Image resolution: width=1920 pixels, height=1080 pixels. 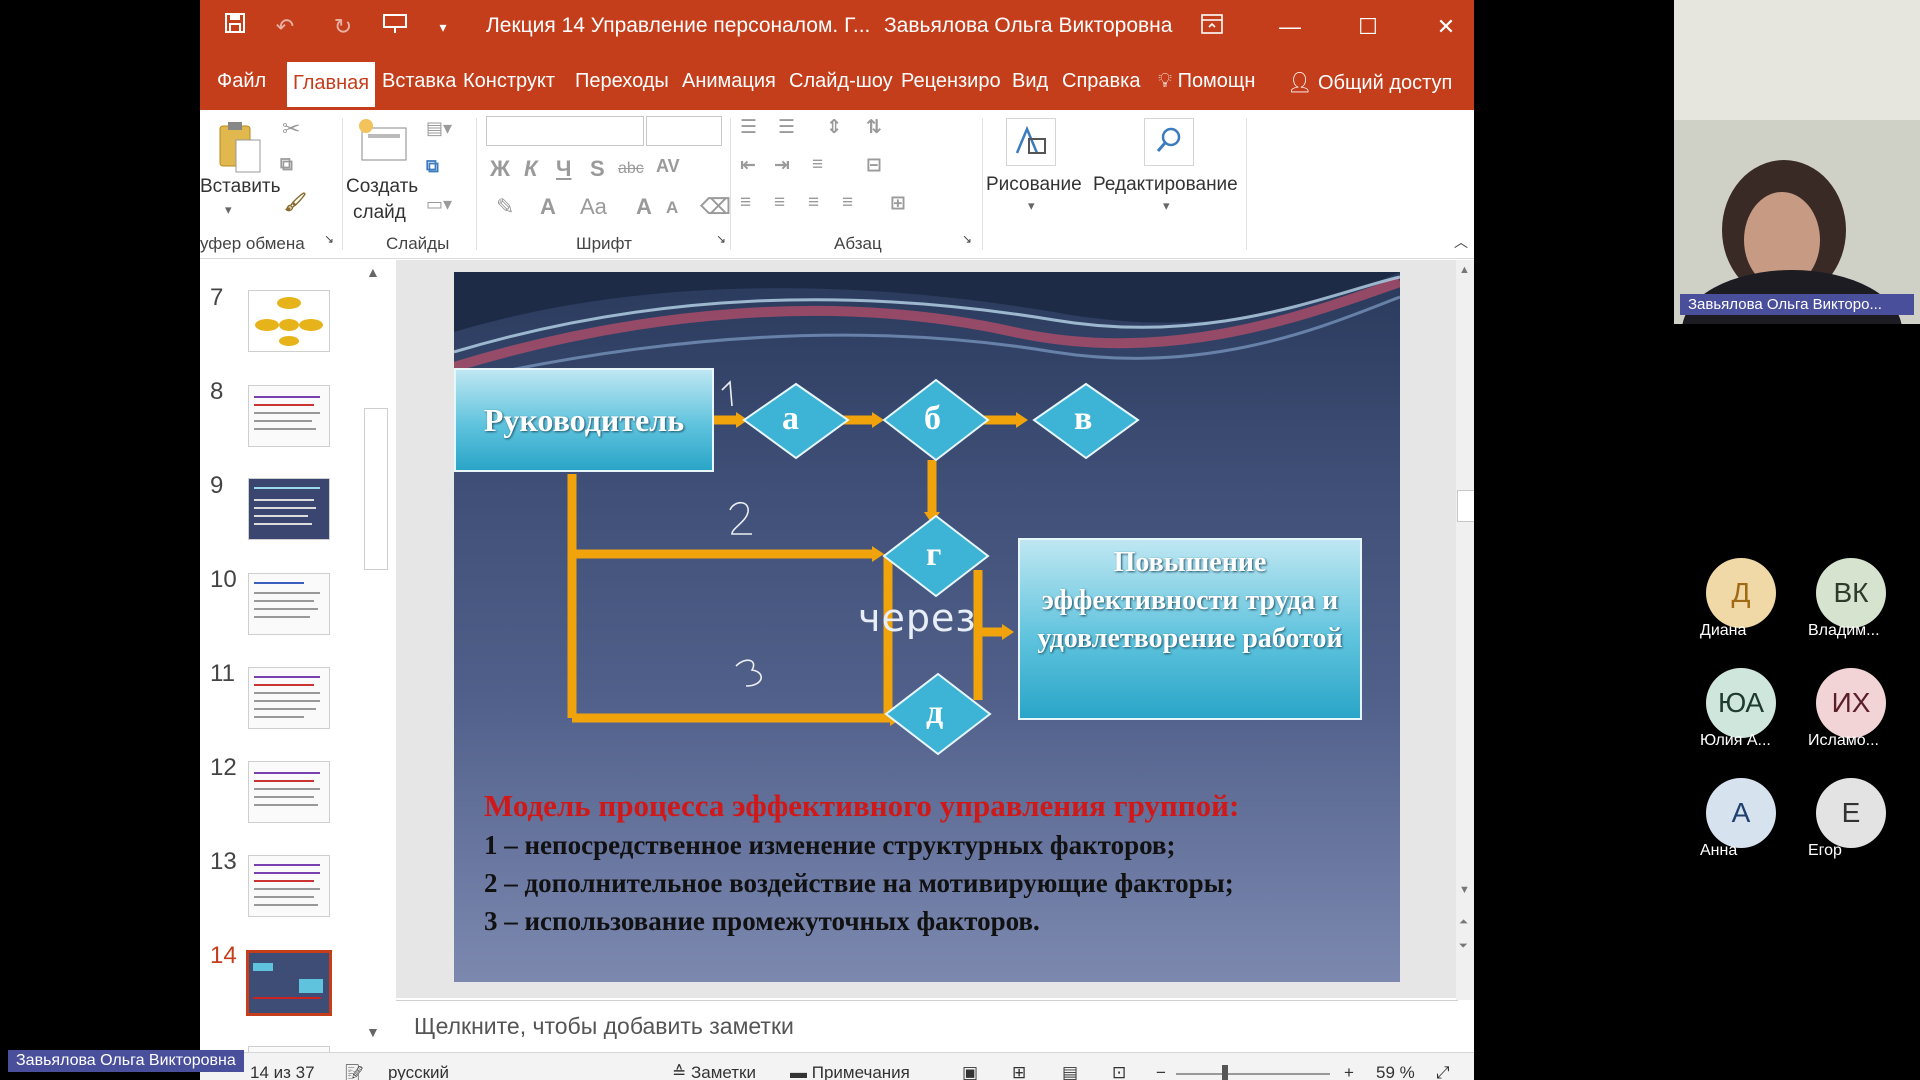 I want to click on justify-icon: ≡, so click(x=847, y=203).